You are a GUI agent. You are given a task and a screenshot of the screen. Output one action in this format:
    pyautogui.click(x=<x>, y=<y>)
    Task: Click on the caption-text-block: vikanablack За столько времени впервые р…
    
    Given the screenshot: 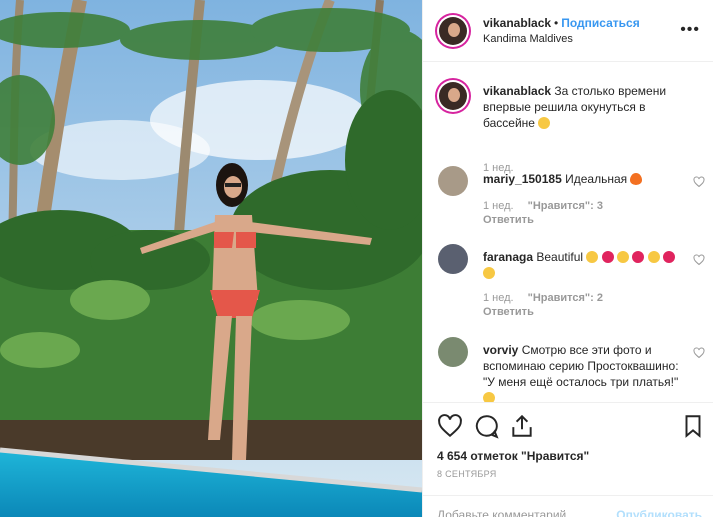 What is the action you would take?
    pyautogui.click(x=588, y=107)
    